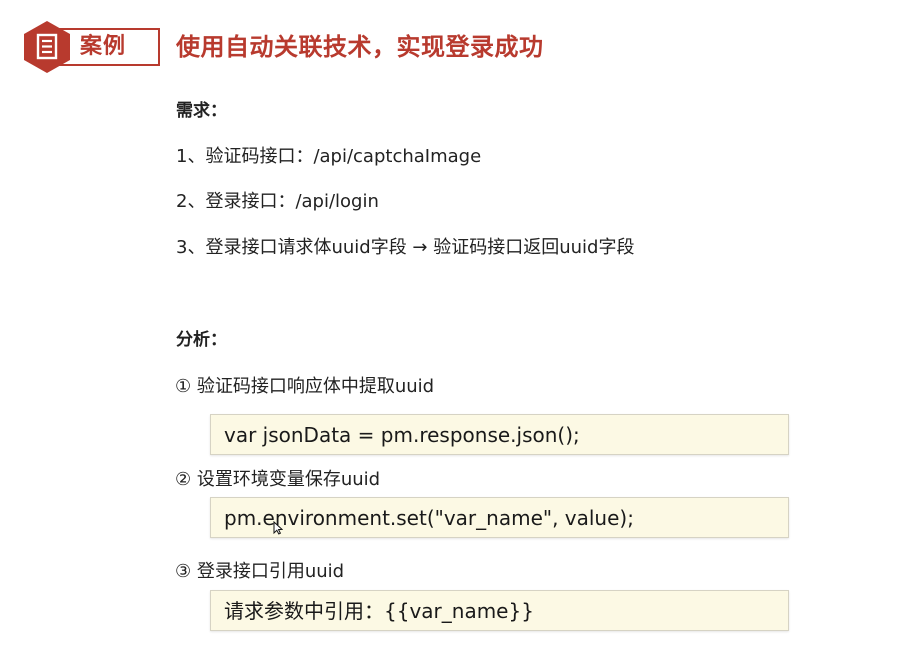 The width and height of the screenshot is (917, 648). What do you see at coordinates (277, 201) in the screenshot?
I see `requirement-item: 2、登录接口：/api/login` at bounding box center [277, 201].